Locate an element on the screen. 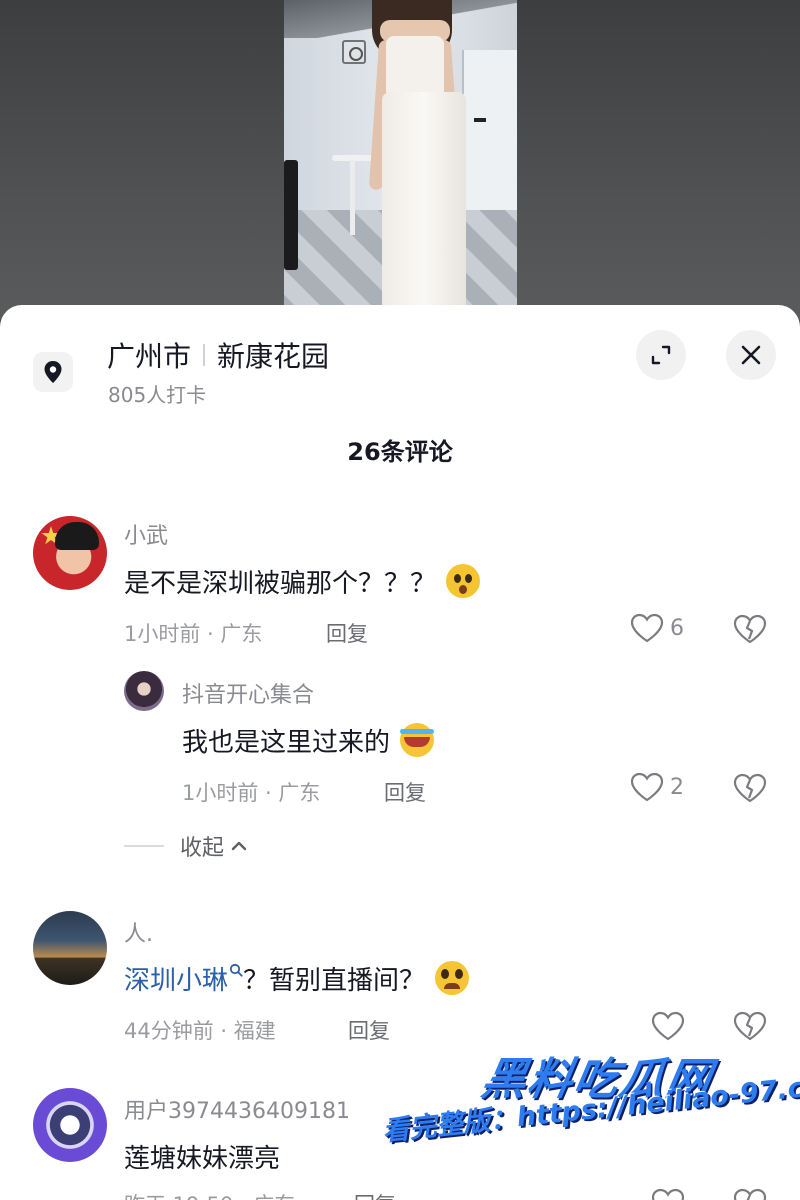  location-title: 广州市 新康花园 is located at coordinates (218, 355).